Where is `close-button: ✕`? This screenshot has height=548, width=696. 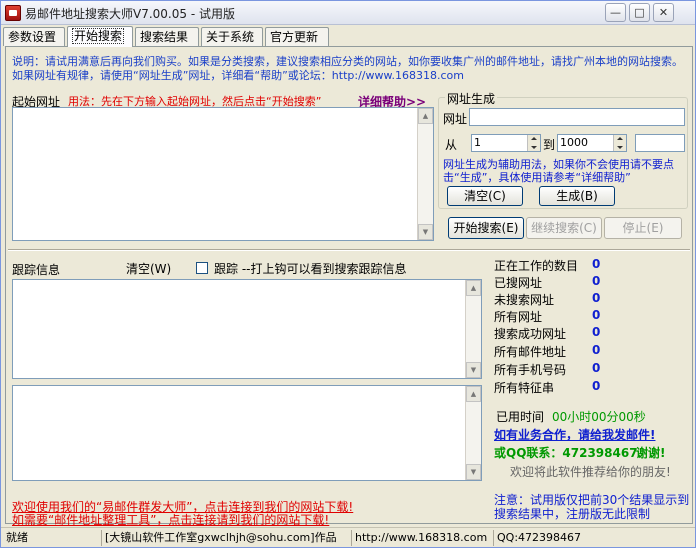
close-button: ✕ is located at coordinates (663, 12).